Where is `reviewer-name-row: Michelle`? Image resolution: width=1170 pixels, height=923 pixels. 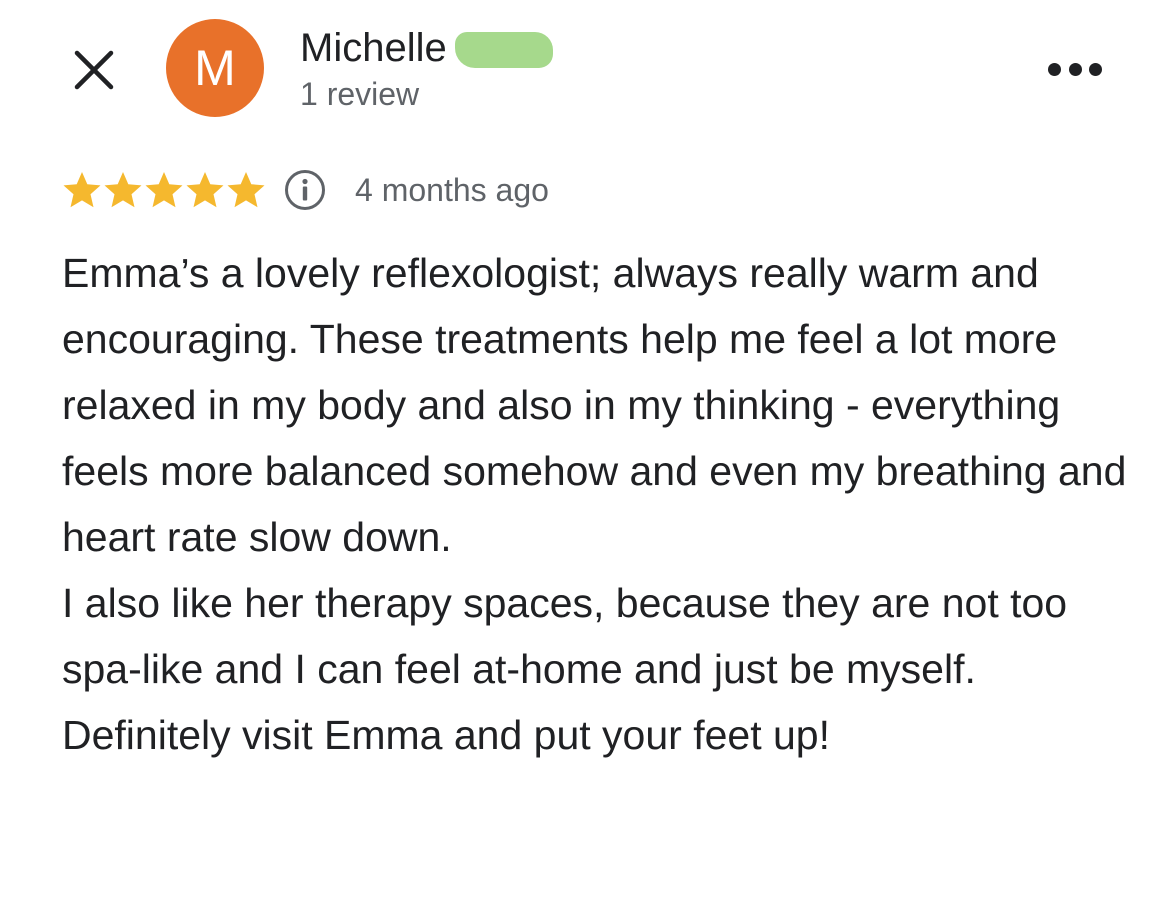 reviewer-name-row: Michelle is located at coordinates (426, 48).